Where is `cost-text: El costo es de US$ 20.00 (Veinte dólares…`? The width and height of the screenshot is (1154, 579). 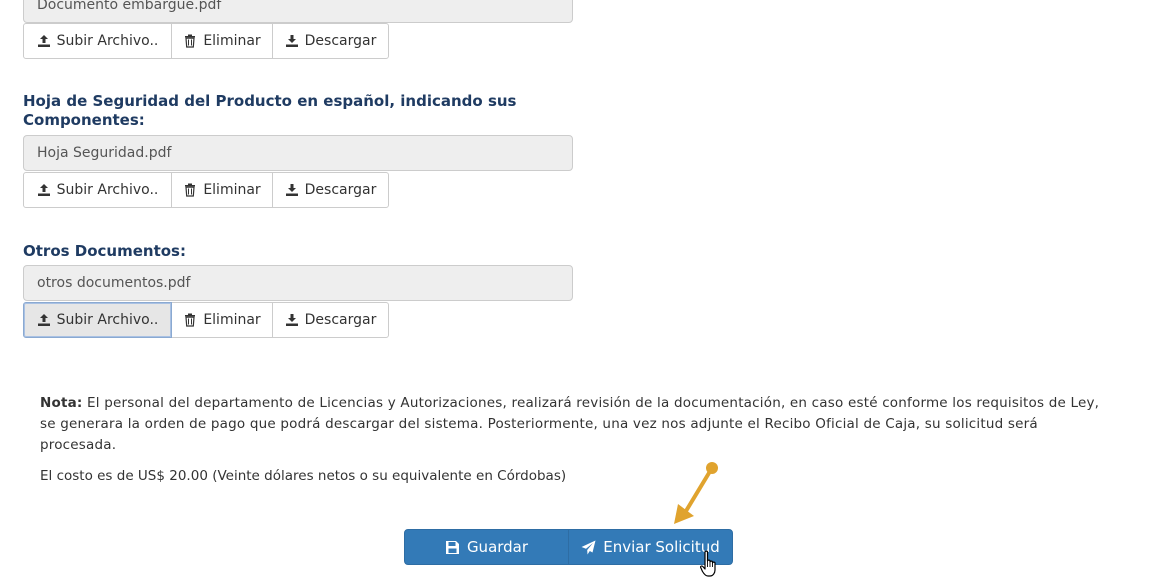
cost-text: El costo es de US$ 20.00 (Veinte dólares… is located at coordinates (303, 476).